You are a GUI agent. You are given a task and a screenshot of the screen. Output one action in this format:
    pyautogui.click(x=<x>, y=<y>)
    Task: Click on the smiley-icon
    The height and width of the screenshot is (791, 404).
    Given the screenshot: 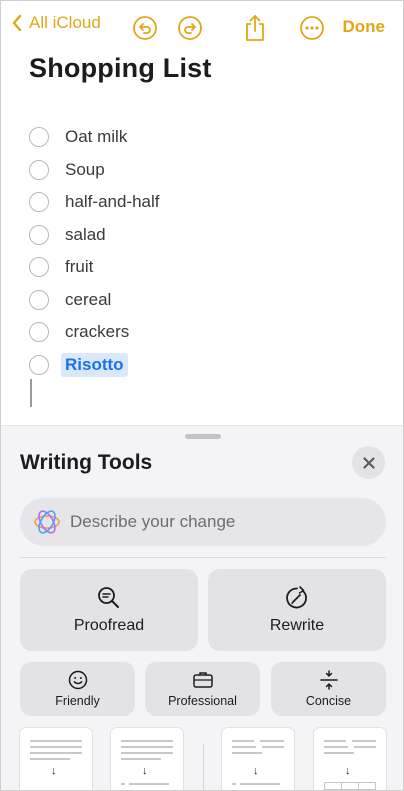 What is the action you would take?
    pyautogui.click(x=77, y=680)
    